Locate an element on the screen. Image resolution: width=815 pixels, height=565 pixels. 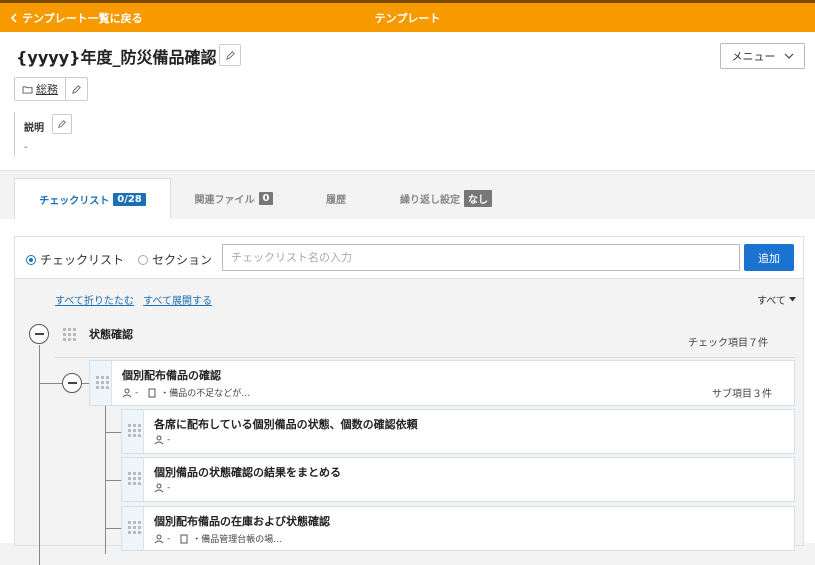
radio-label: セクション is located at coordinates (182, 260).